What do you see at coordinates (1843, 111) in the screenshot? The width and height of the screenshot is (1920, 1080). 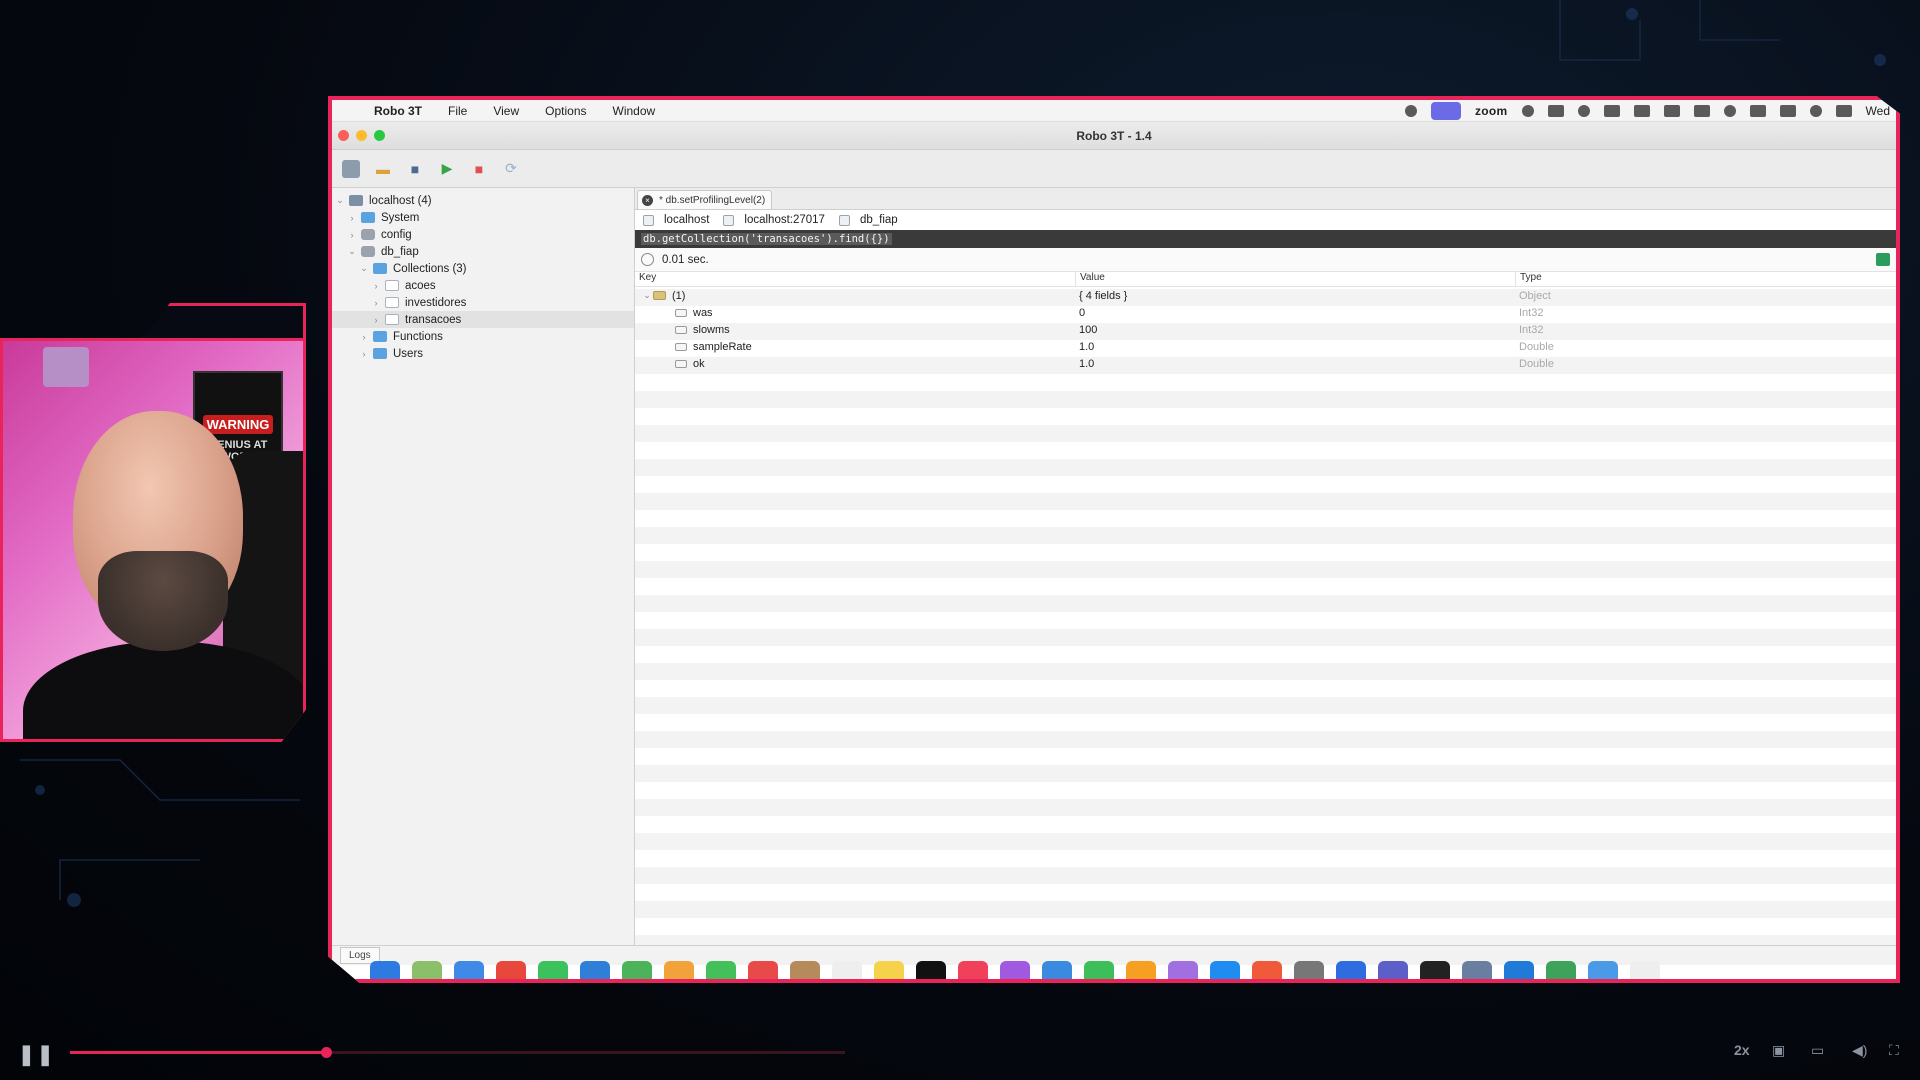 I see `control-center-icon` at bounding box center [1843, 111].